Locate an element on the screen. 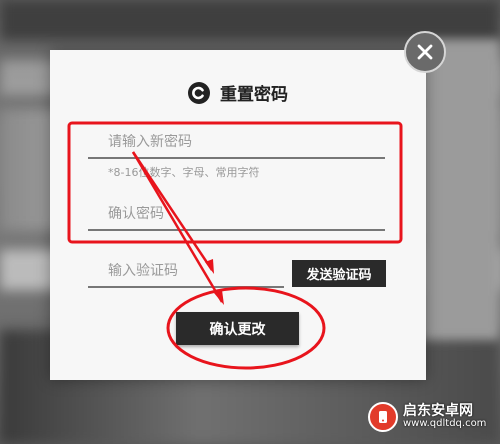 The image size is (500, 444). watermark: 启东安卓网 www.qdltdq.com is located at coordinates (427, 417).